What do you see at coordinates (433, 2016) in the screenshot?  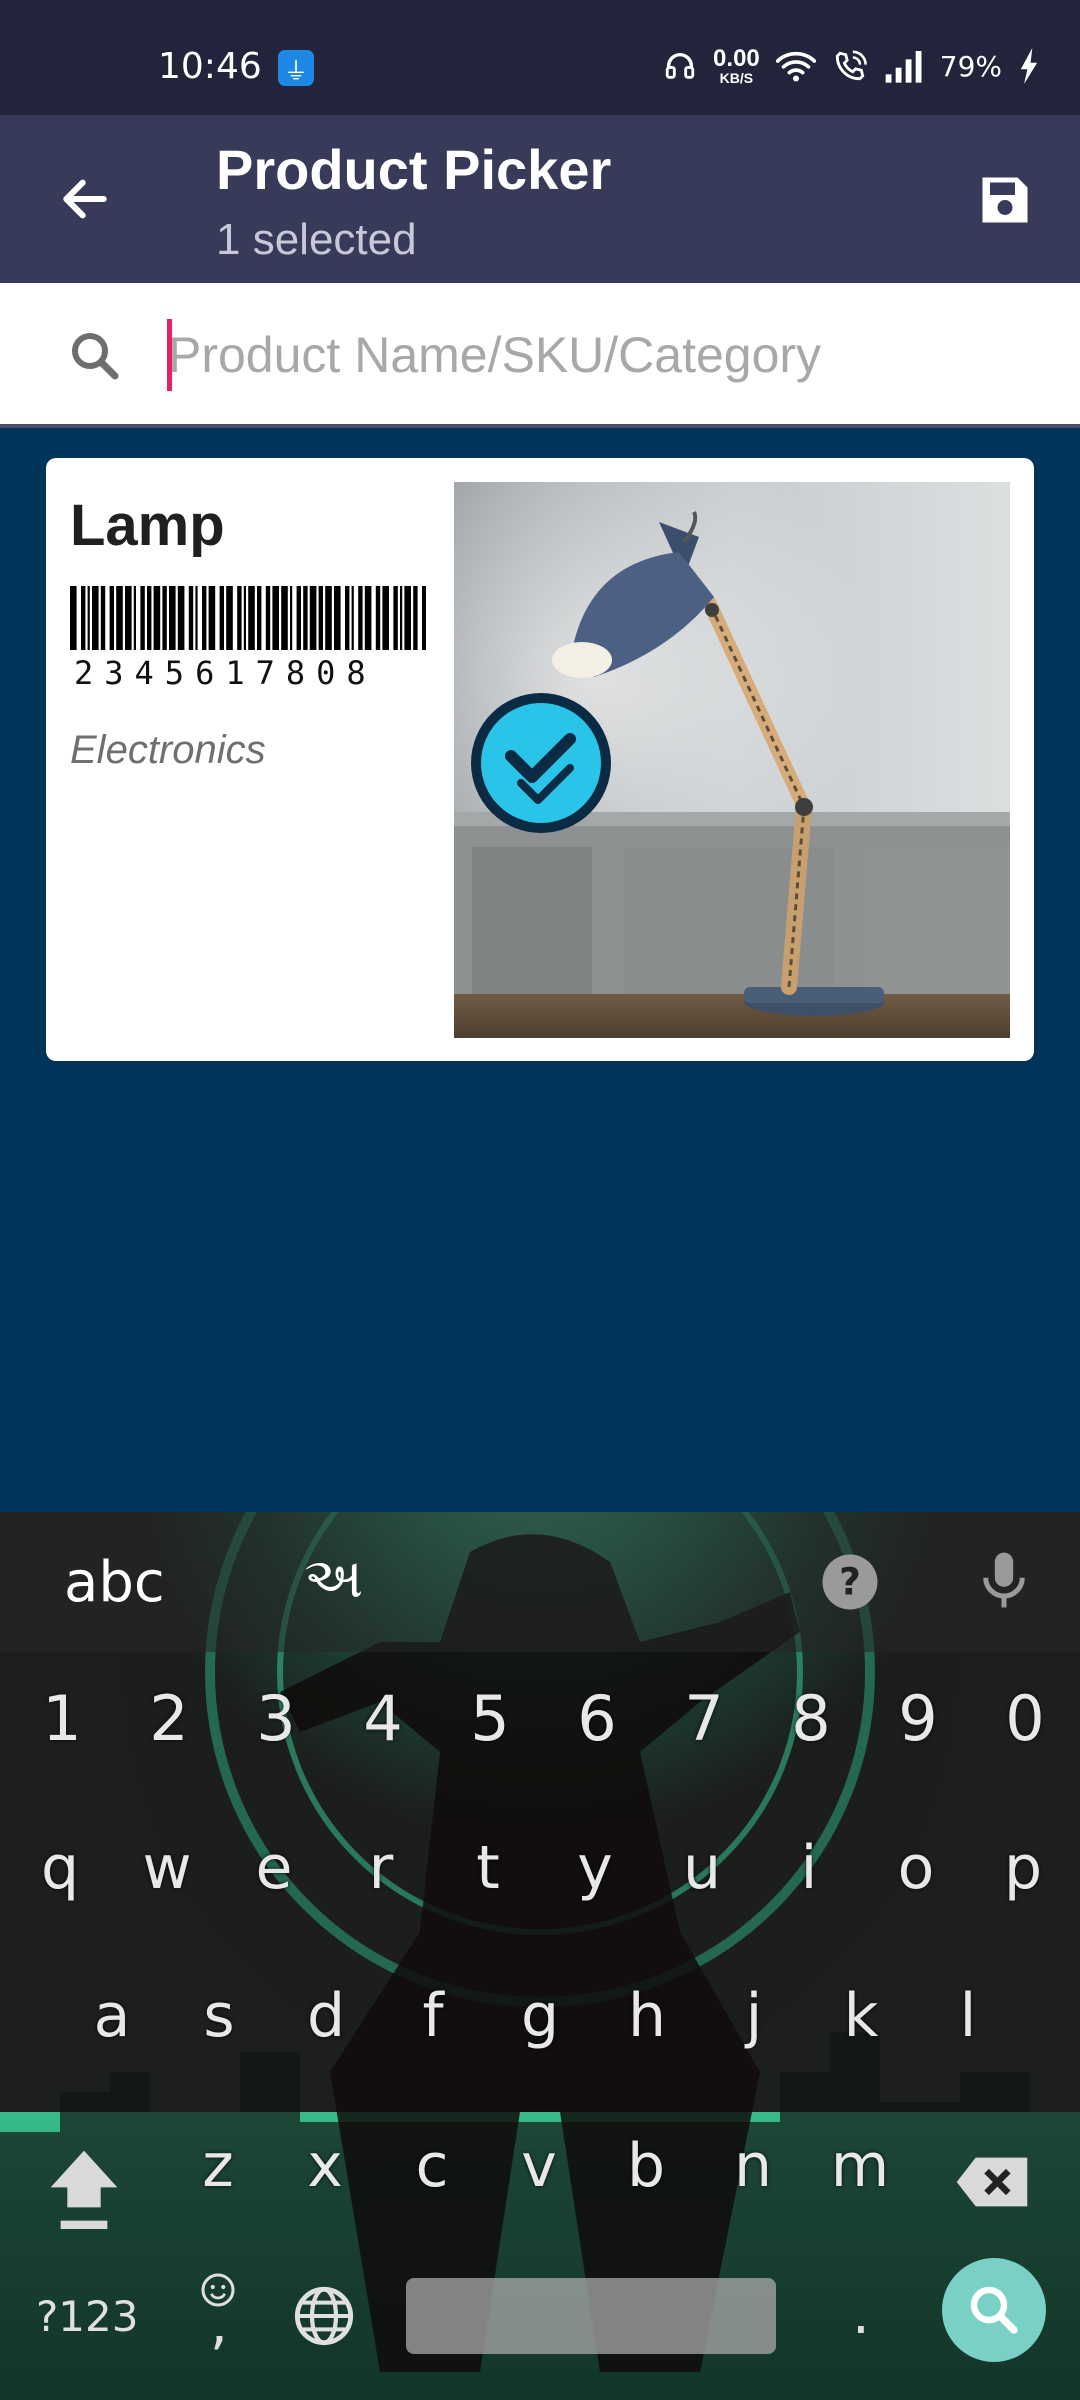 I see `key-f: f` at bounding box center [433, 2016].